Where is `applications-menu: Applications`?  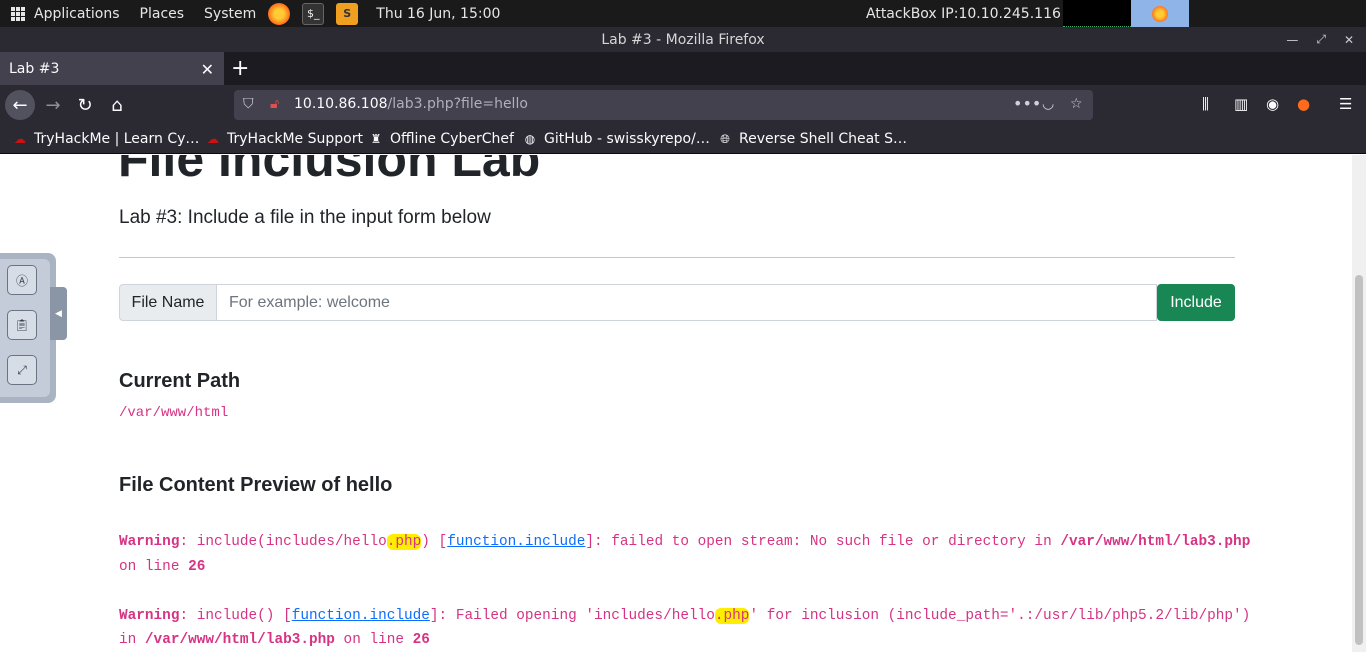 applications-menu: Applications is located at coordinates (77, 13).